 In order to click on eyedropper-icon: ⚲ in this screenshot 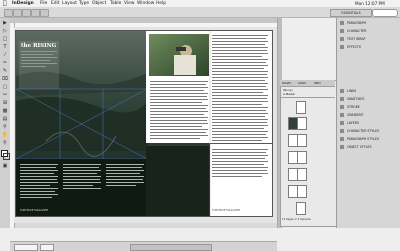, I will do `click(5, 127)`.